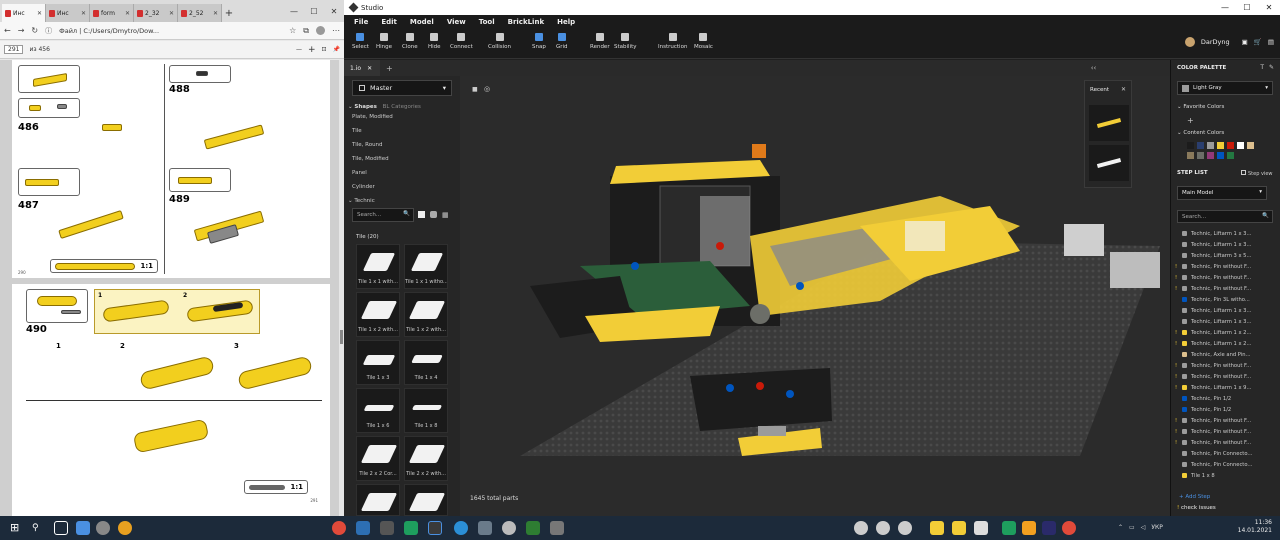  Describe the element at coordinates (1223, 475) in the screenshot. I see `step-list-item: Tile 1 x 8` at that location.